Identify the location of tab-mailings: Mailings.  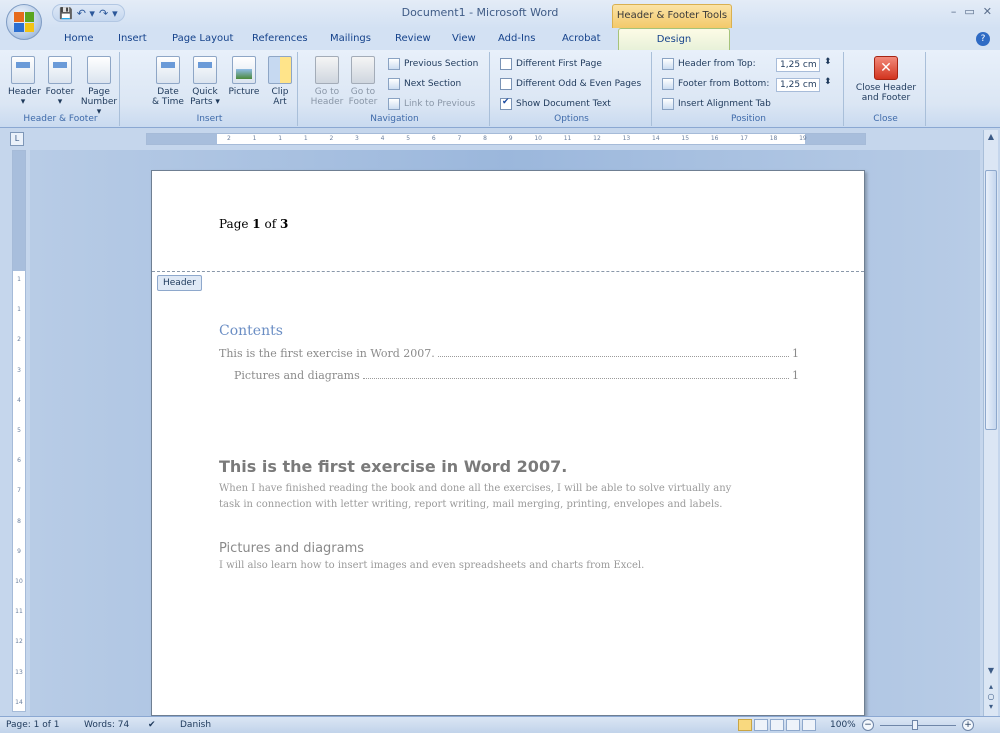
(350, 38).